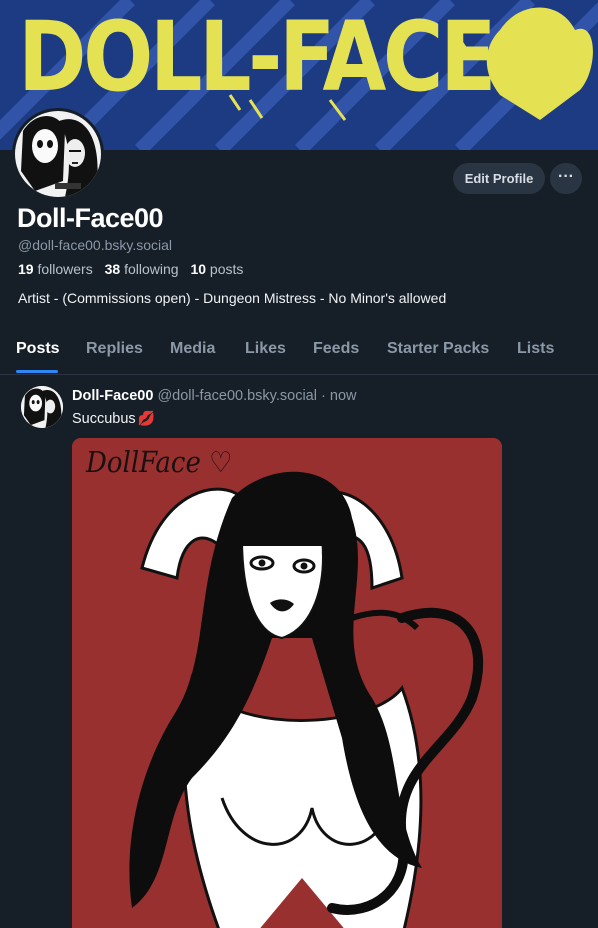 Image resolution: width=598 pixels, height=928 pixels. Describe the element at coordinates (65, 269) in the screenshot. I see `followers-label: followers` at that location.